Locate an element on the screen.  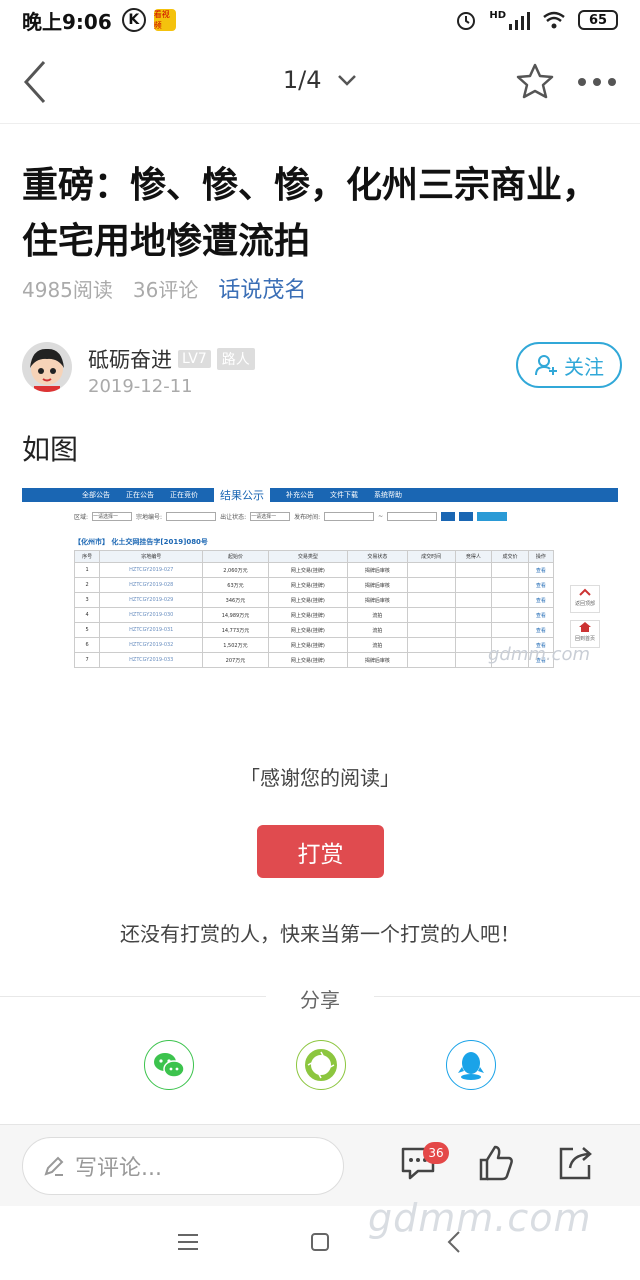
thanks-text: 「感谢您的阅读」 is located at coordinates (320, 778).